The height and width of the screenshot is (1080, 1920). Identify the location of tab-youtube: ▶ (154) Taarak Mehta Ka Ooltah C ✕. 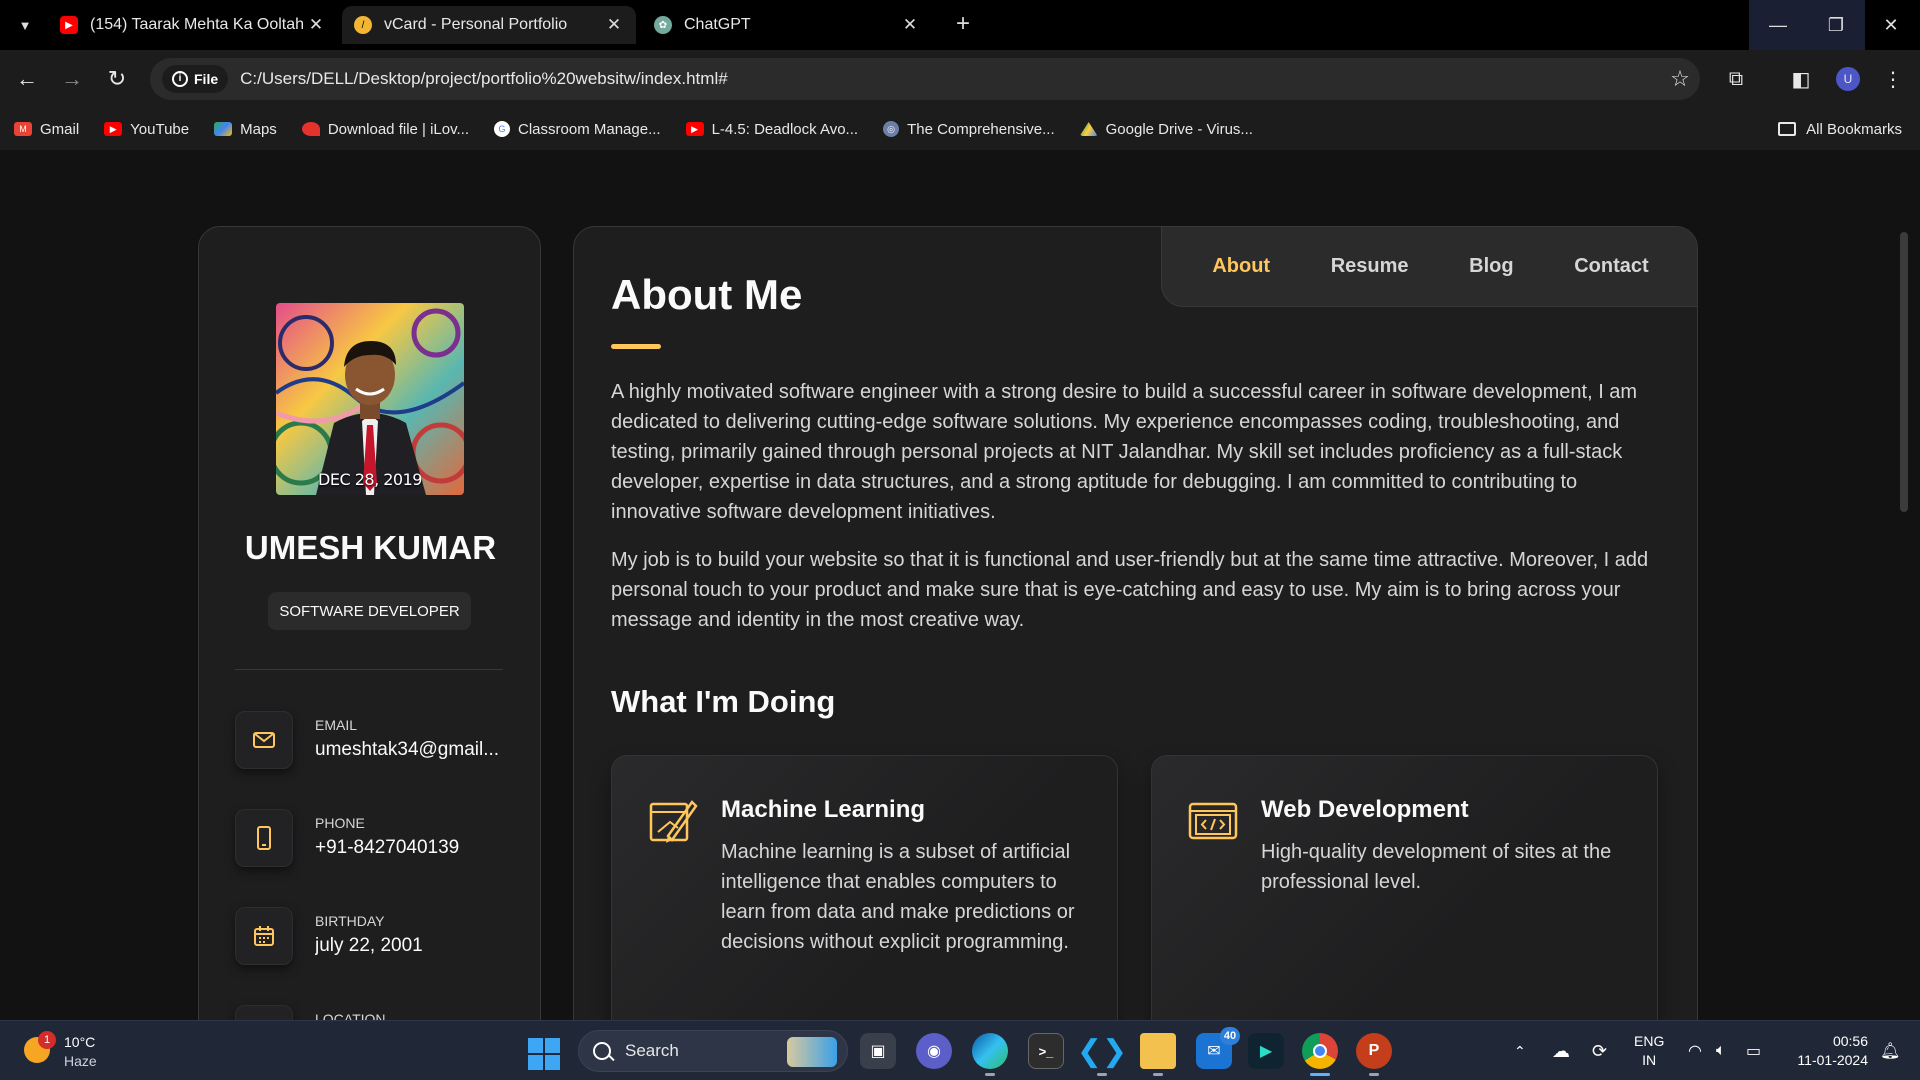
(193, 25).